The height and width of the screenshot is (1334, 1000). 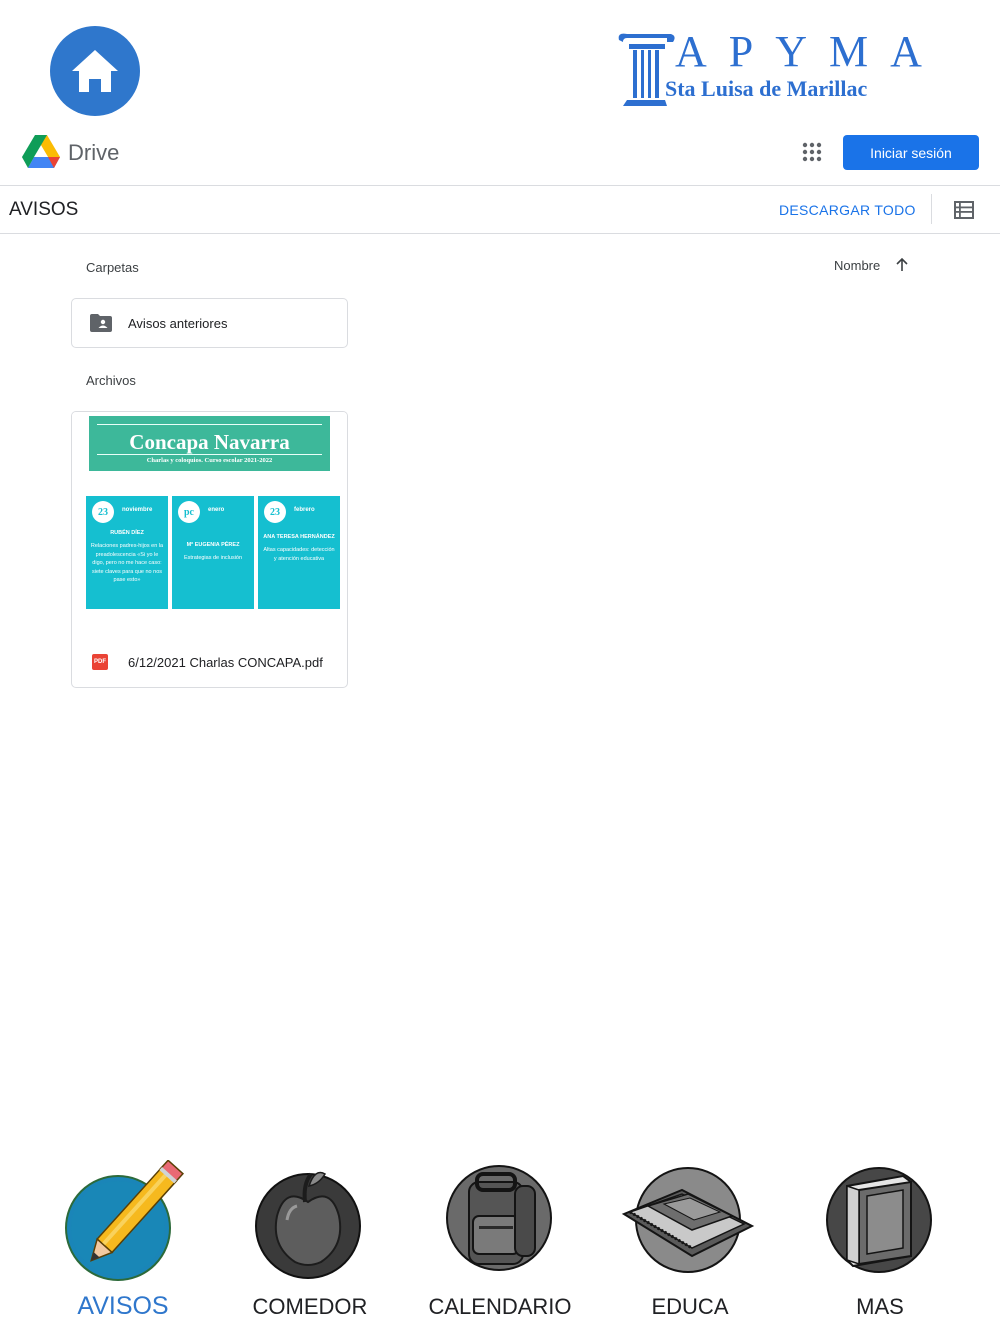 What do you see at coordinates (879, 1220) in the screenshot?
I see `book-icon` at bounding box center [879, 1220].